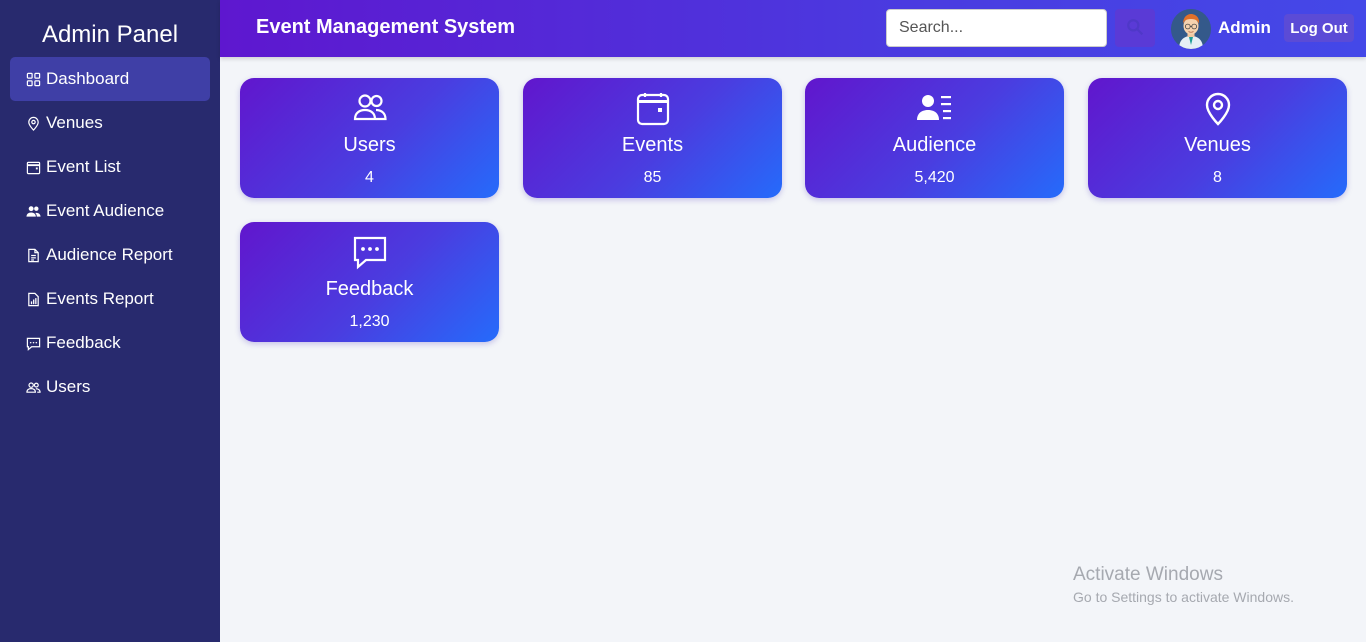  Describe the element at coordinates (110, 387) in the screenshot. I see `sidebar-item-users: Users` at that location.